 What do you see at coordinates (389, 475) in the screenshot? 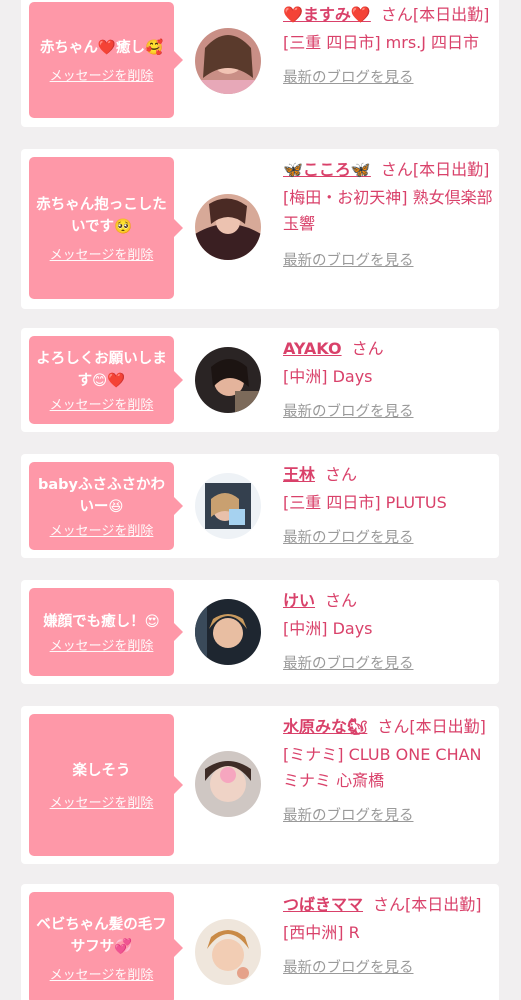
I see `name-line: 王林 さん` at bounding box center [389, 475].